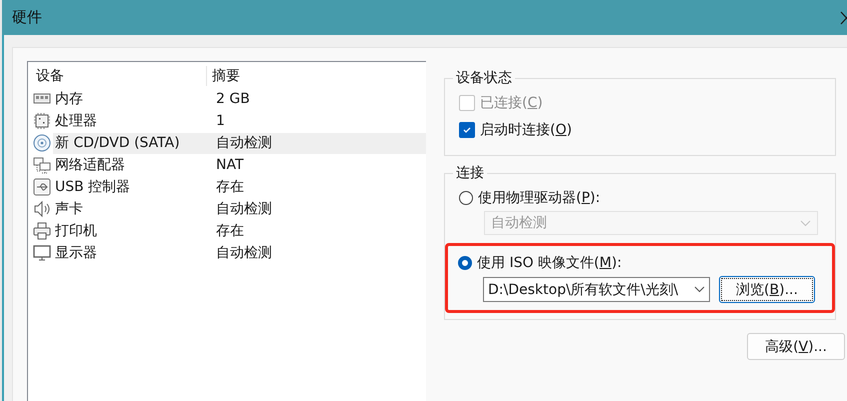 The height and width of the screenshot is (401, 847). I want to click on device-name: 打印机, so click(131, 231).